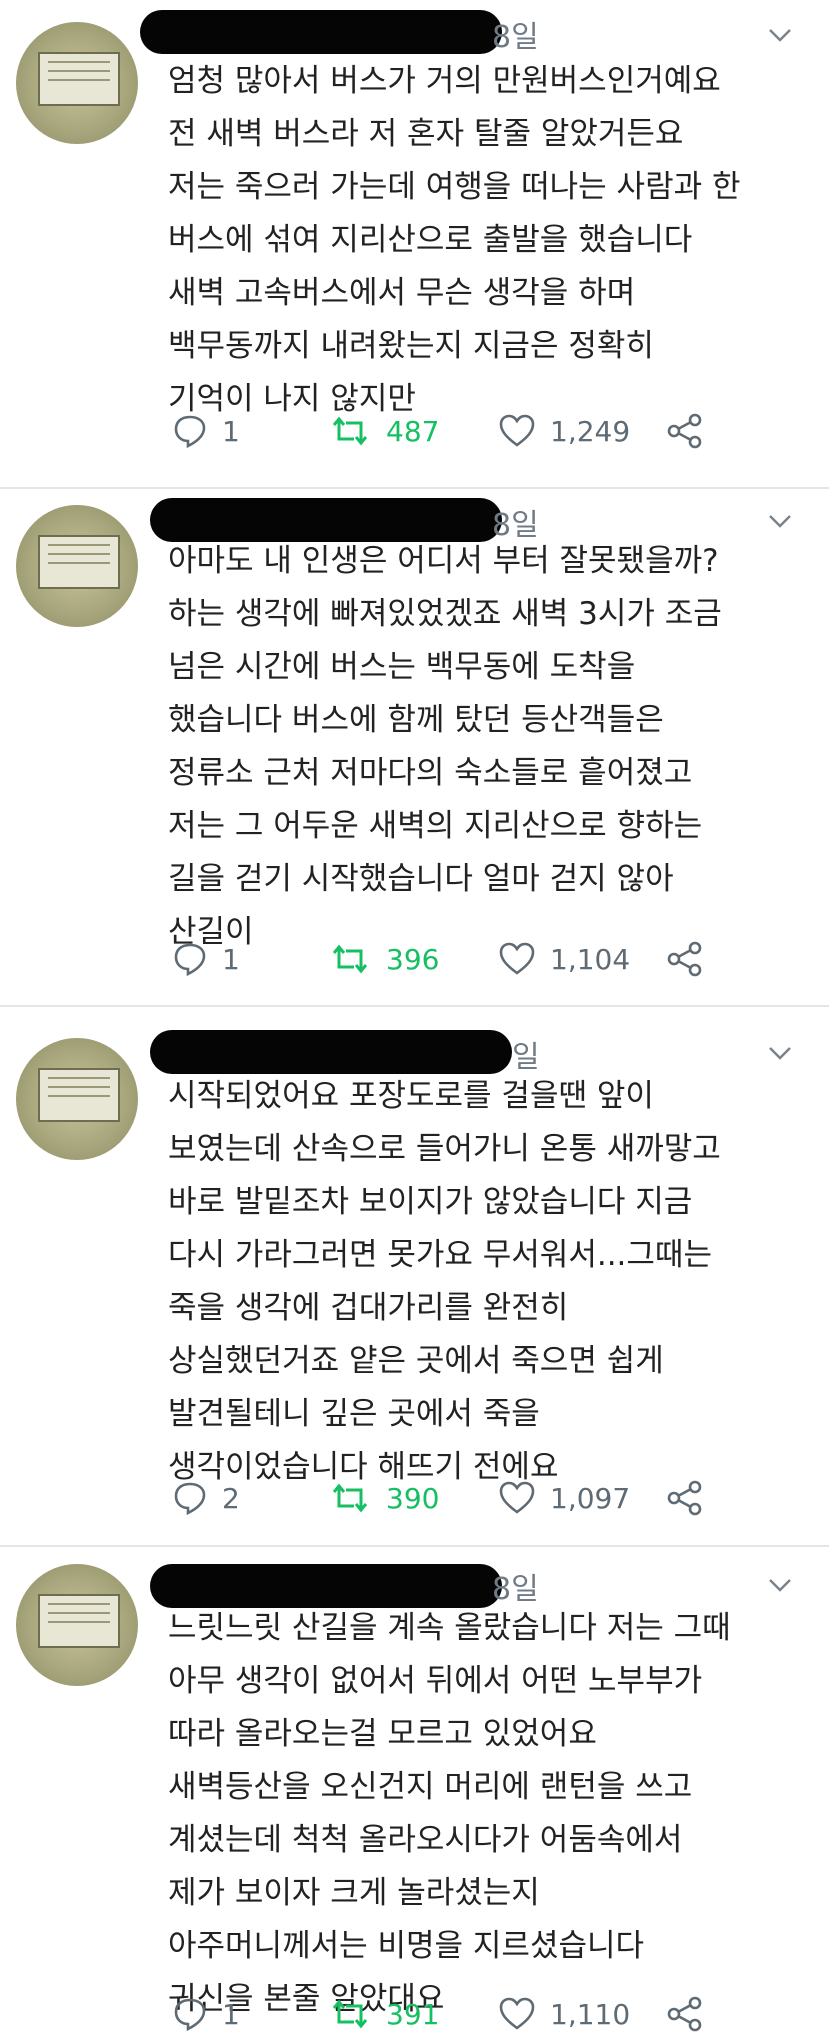 The width and height of the screenshot is (829, 2043). Describe the element at coordinates (413, 1498) in the screenshot. I see `retweet-count: 390` at that location.